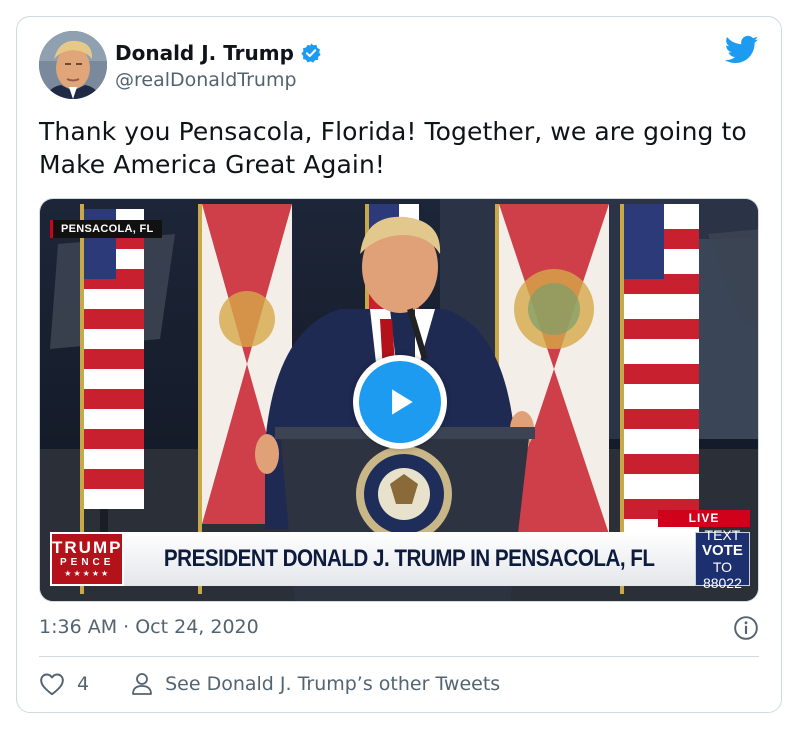 The image size is (799, 732). What do you see at coordinates (746, 628) in the screenshot?
I see `info-icon` at bounding box center [746, 628].